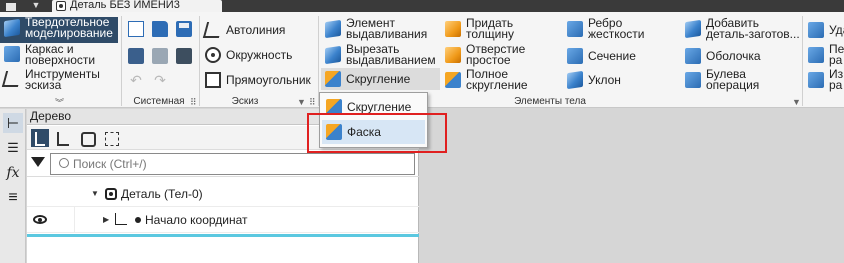  I want to click on rib-button: Ребро жесткости, so click(606, 28).